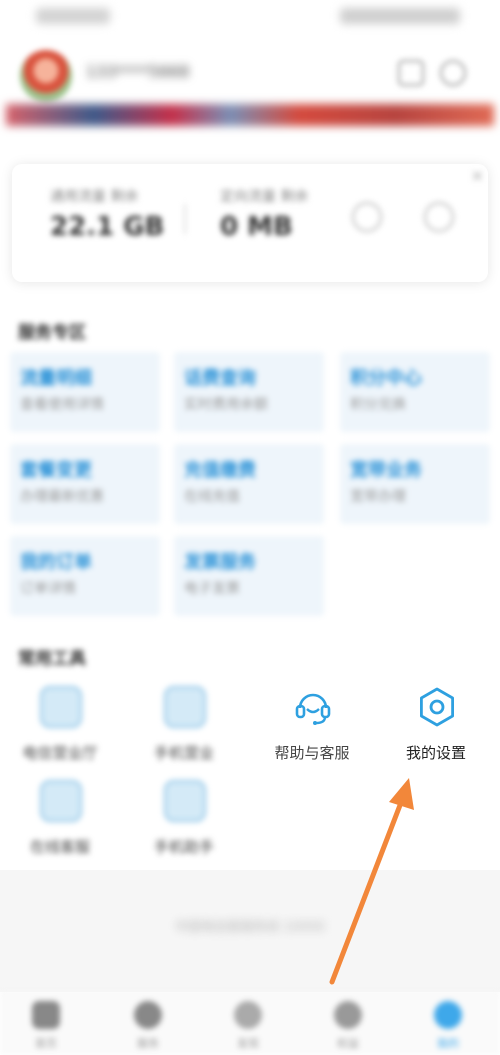  I want to click on service-tile: 充值缴费 在线充值, so click(249, 484).